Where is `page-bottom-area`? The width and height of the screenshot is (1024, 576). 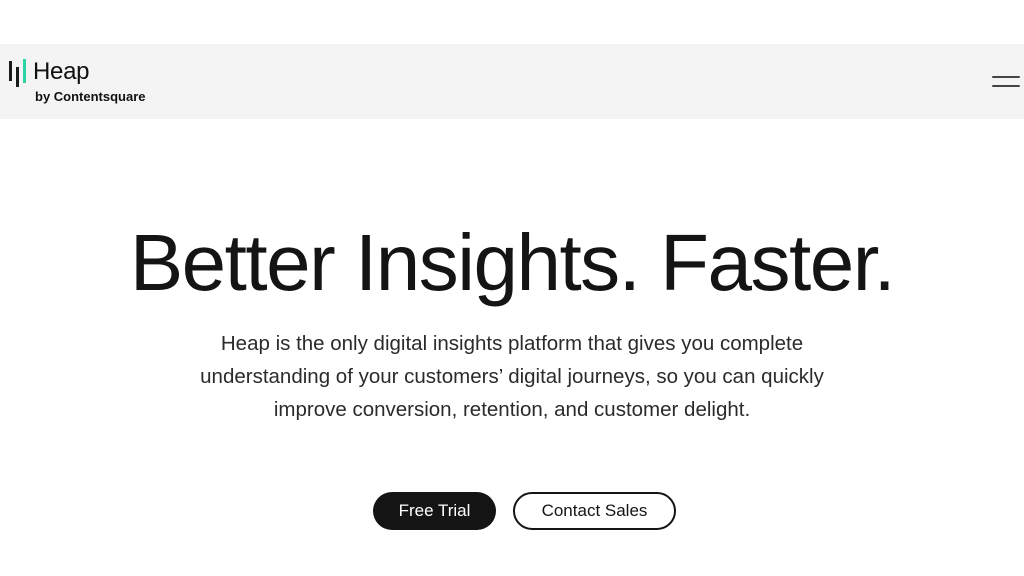 page-bottom-area is located at coordinates (512, 553).